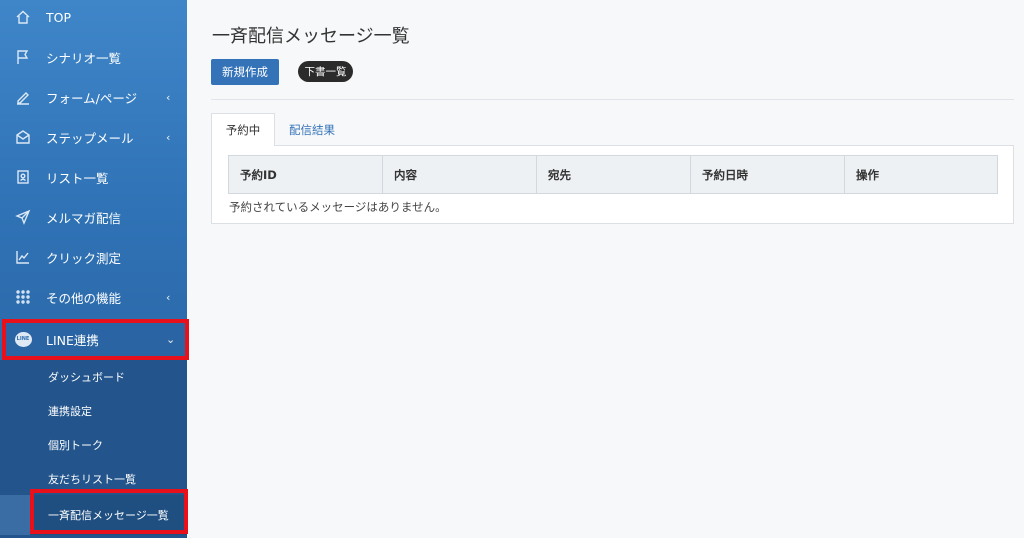 The image size is (1024, 538). I want to click on submenu-item-link-settings: 連携設定, so click(70, 411).